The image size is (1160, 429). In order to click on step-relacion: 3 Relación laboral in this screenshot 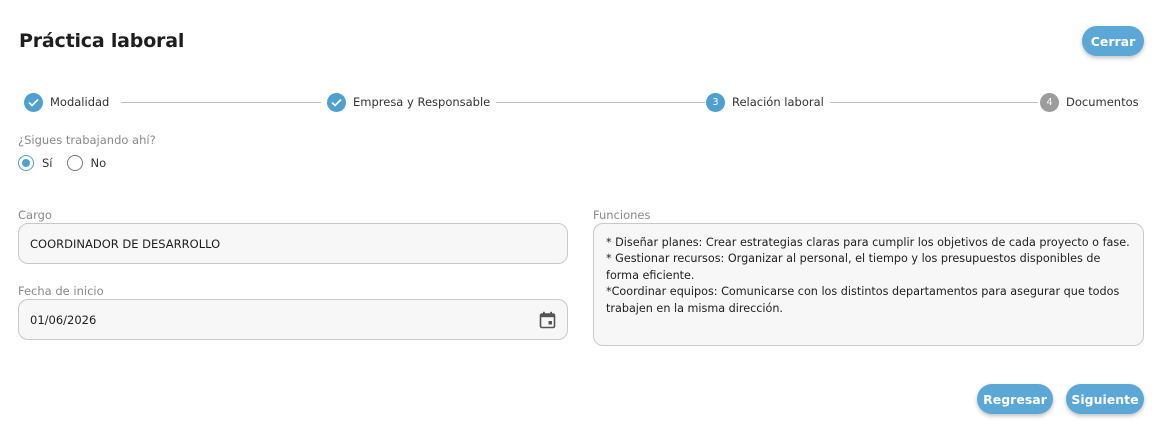, I will do `click(765, 102)`.